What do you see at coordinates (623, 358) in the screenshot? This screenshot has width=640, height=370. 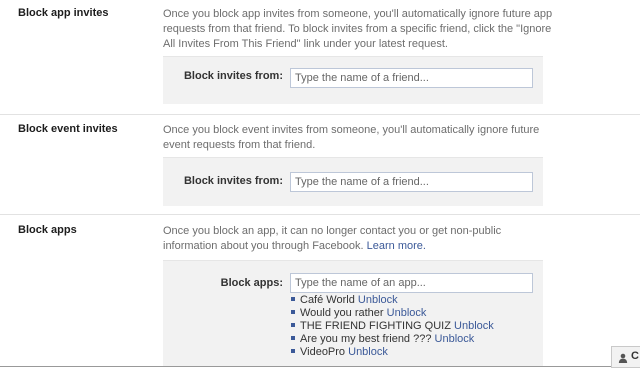 I see `person-icon` at bounding box center [623, 358].